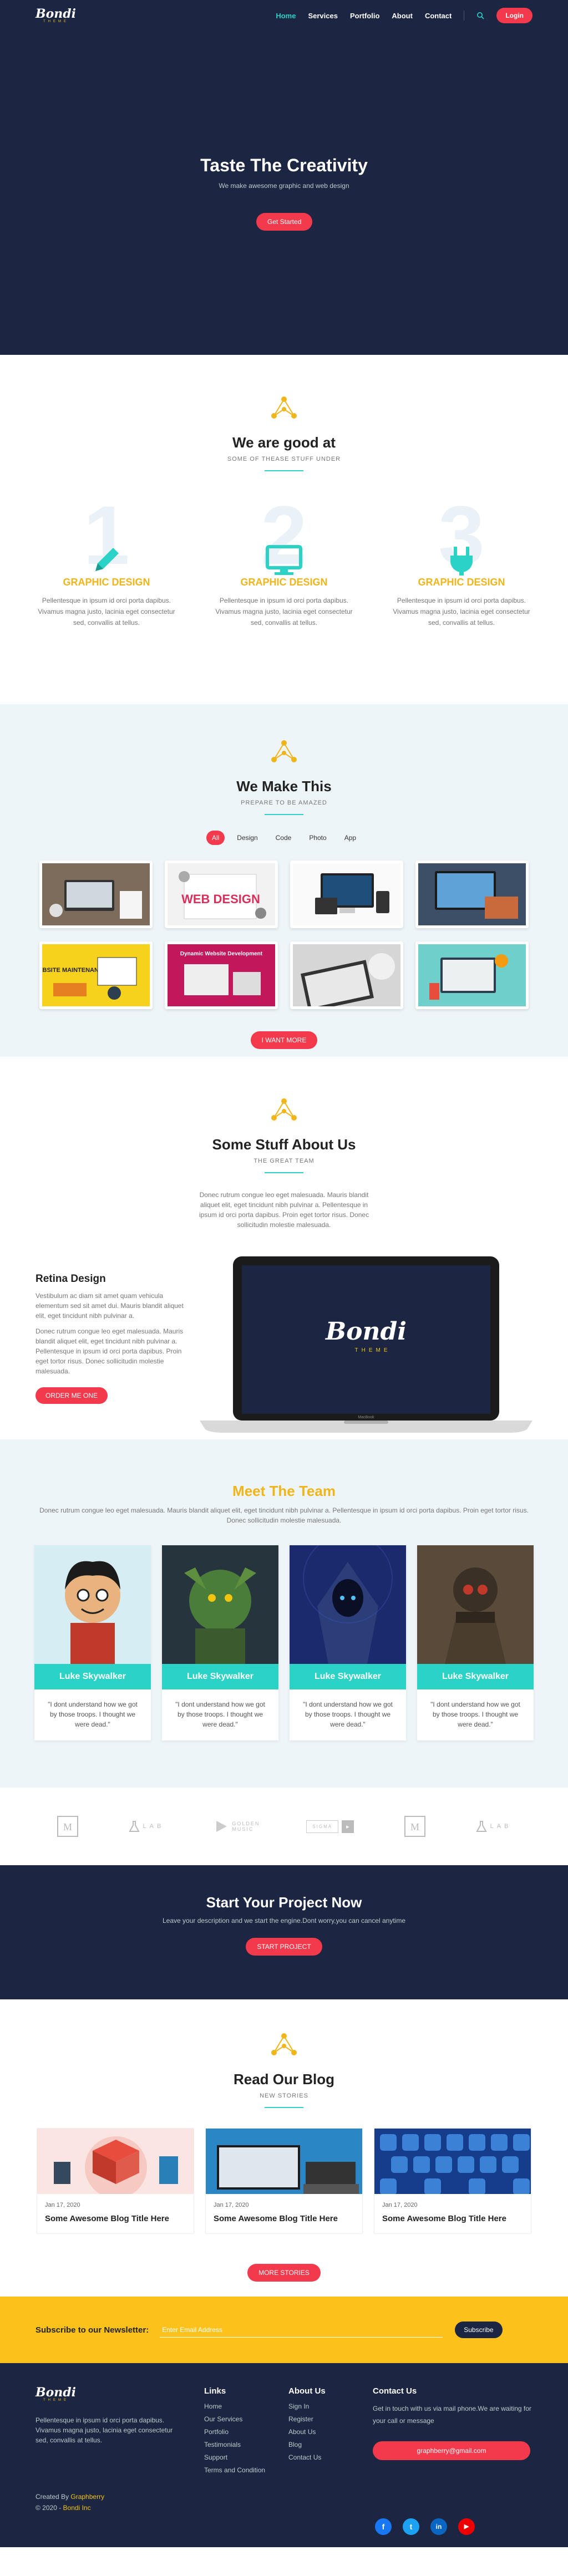  Describe the element at coordinates (307, 2444) in the screenshot. I see `footer-link: Blog` at that location.